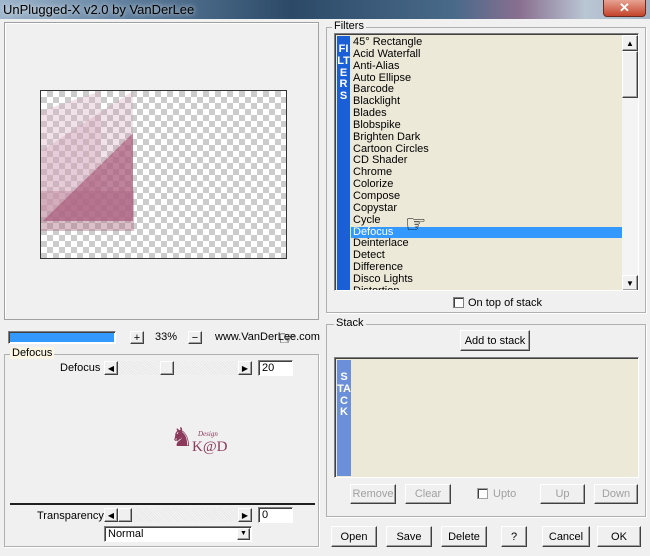  I want to click on scroll-up-arrow-icon: ▲, so click(630, 43).